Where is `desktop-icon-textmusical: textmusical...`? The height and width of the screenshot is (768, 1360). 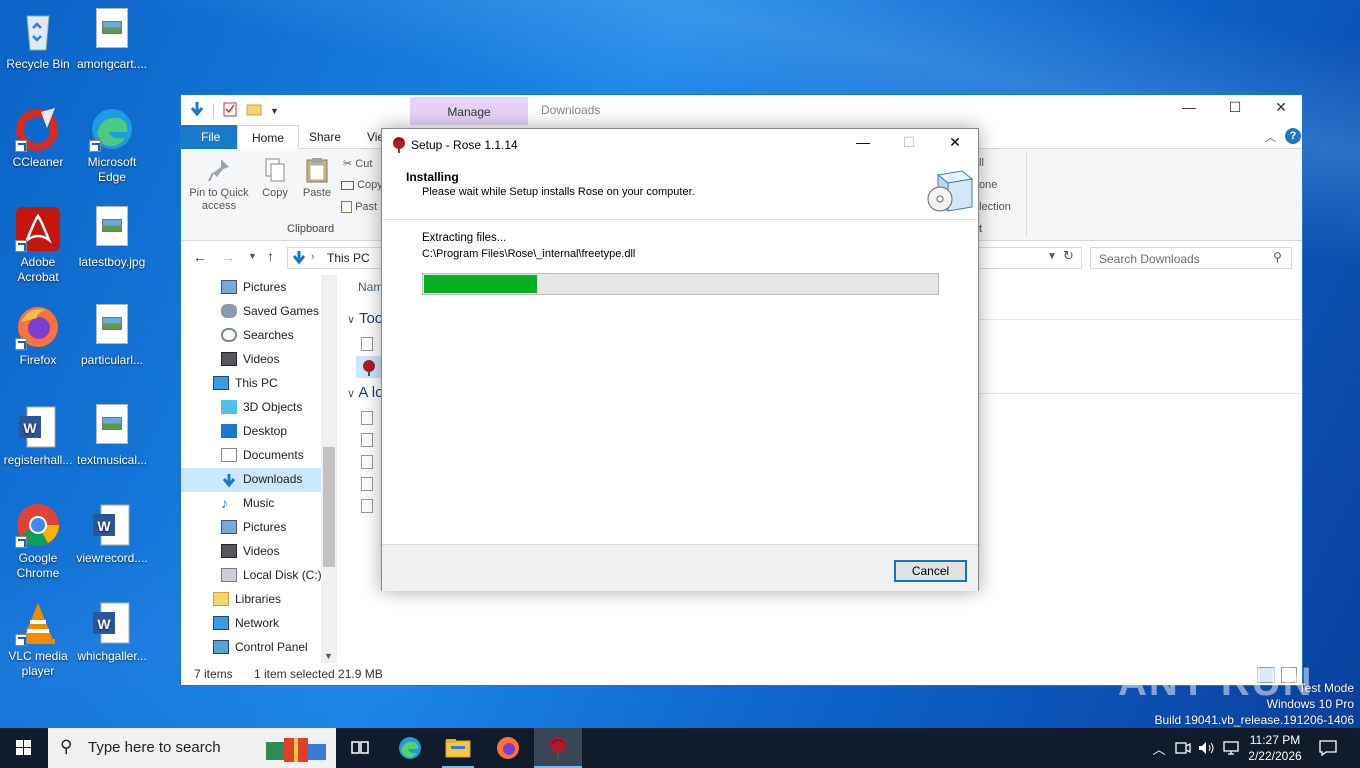
desktop-icon-textmusical: textmusical... is located at coordinates (112, 436).